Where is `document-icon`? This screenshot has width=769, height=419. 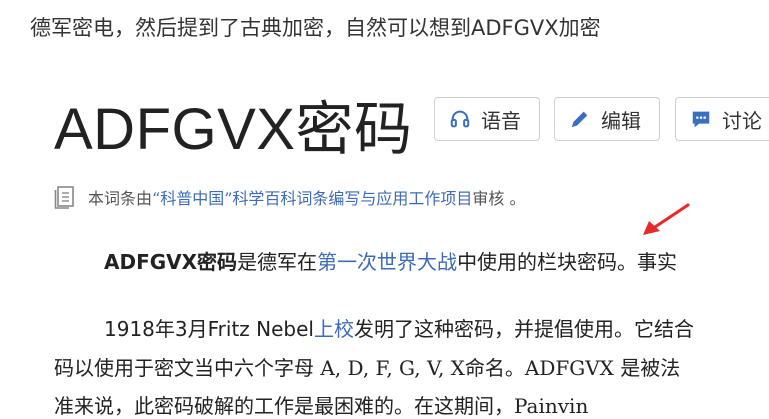 document-icon is located at coordinates (64, 197).